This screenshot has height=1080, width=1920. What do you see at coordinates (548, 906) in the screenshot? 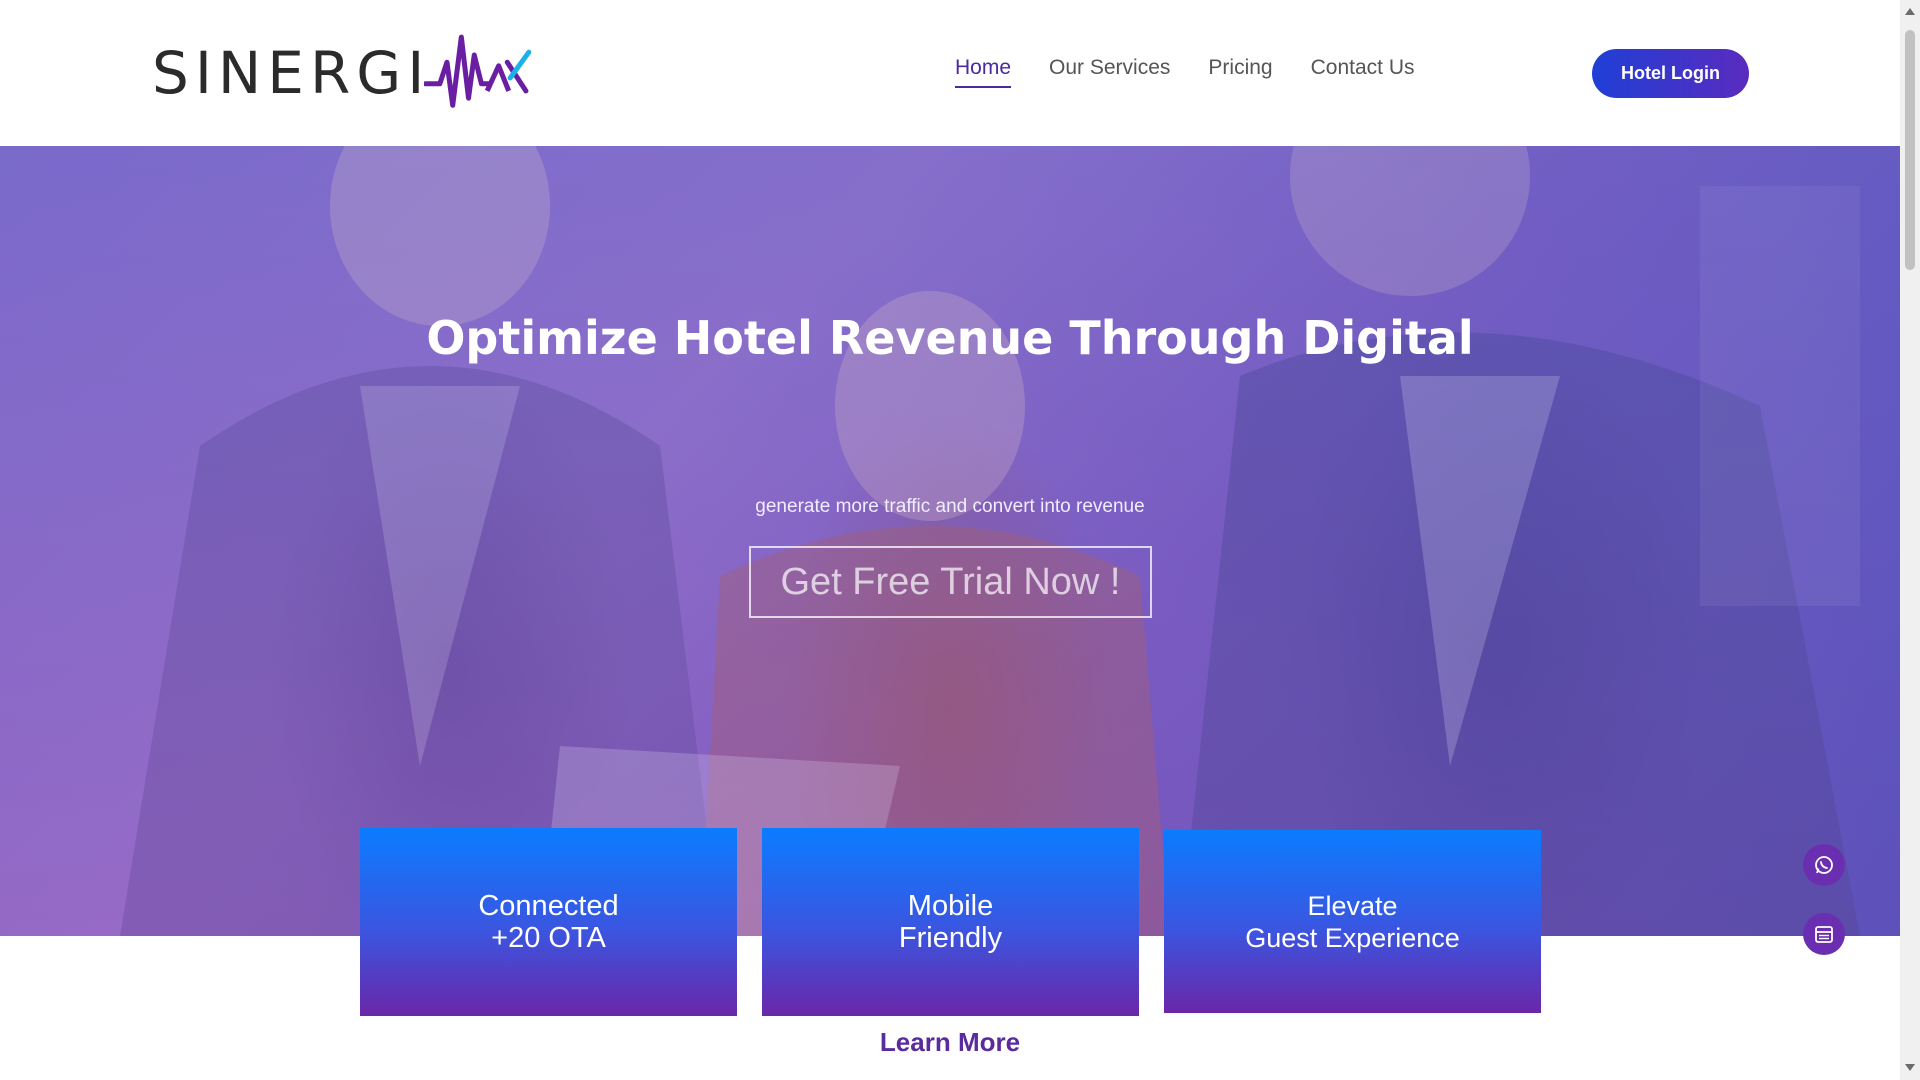
I see `feature-card-line1: Connected` at bounding box center [548, 906].